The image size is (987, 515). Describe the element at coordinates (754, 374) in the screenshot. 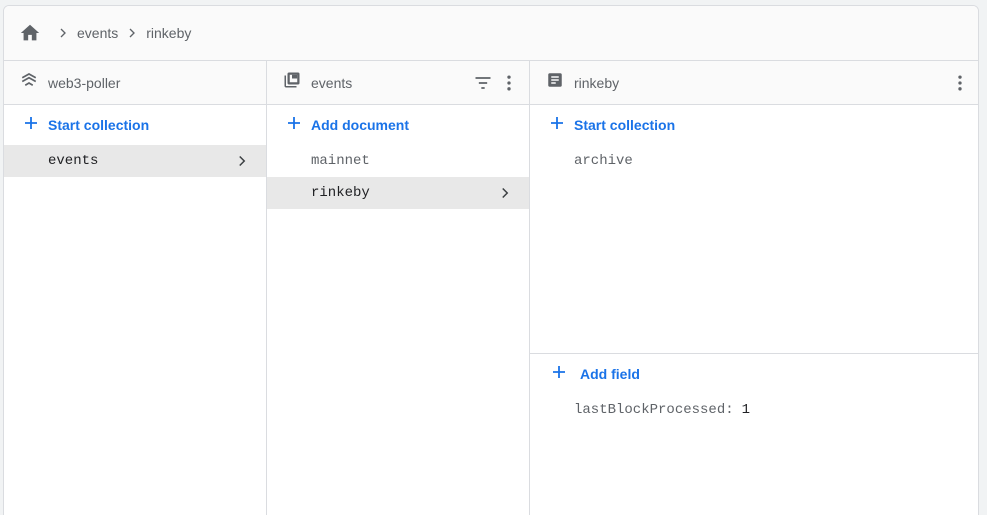

I see `add-field-button: Add field` at that location.